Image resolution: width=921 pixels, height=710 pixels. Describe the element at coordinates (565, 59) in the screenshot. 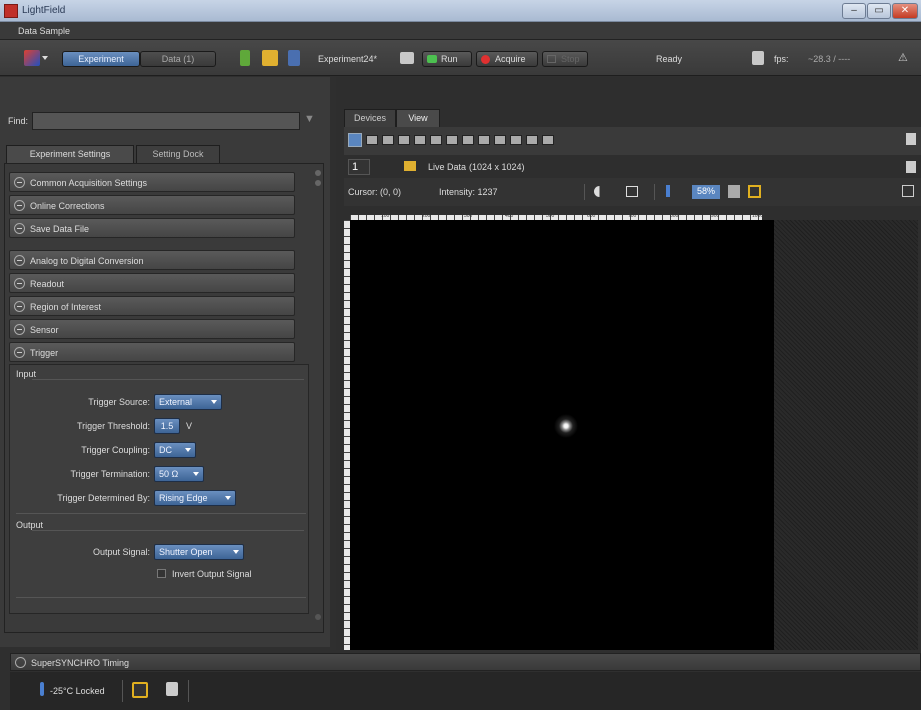

I see `stop-button: Stop` at that location.